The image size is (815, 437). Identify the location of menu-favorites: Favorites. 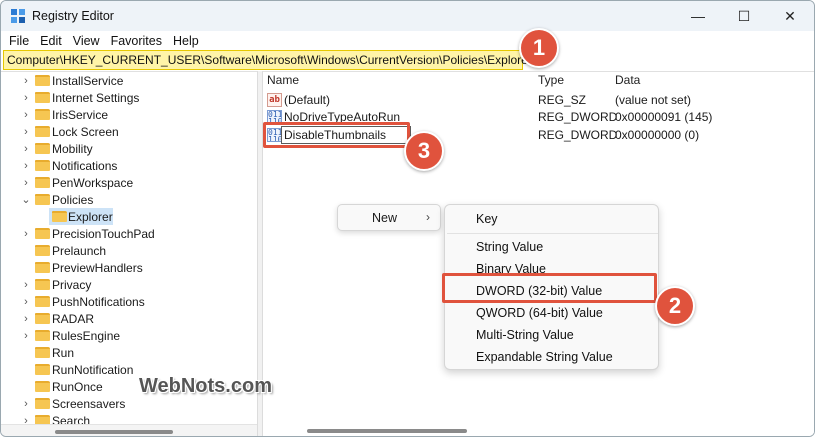
(136, 41).